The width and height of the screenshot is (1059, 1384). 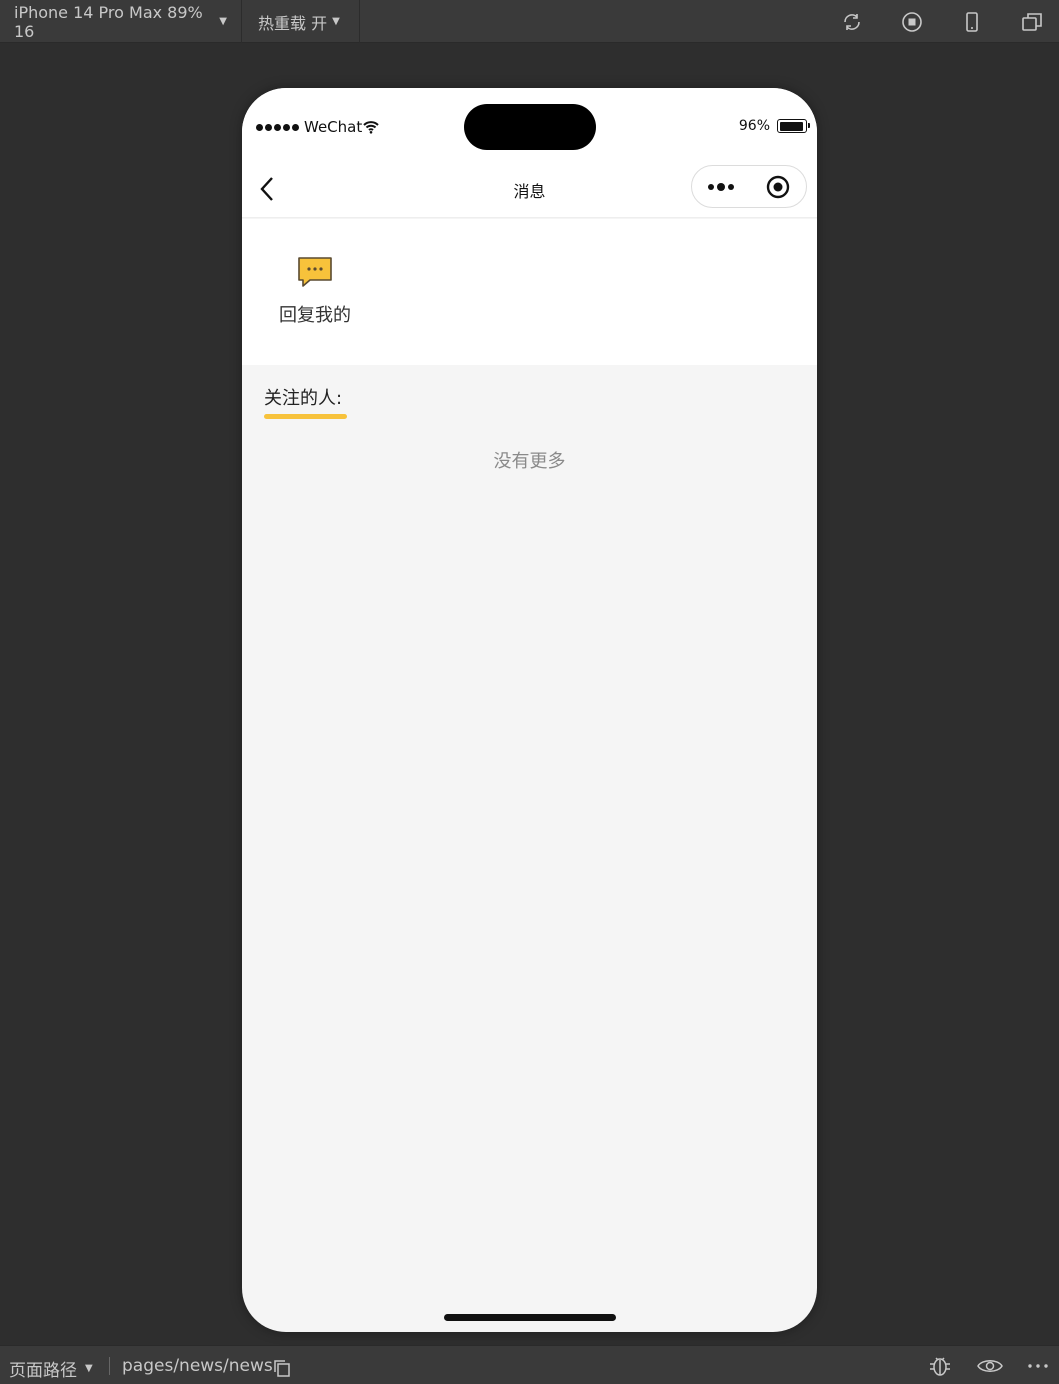 What do you see at coordinates (529, 461) in the screenshot?
I see `empty-list-text: 没有更多` at bounding box center [529, 461].